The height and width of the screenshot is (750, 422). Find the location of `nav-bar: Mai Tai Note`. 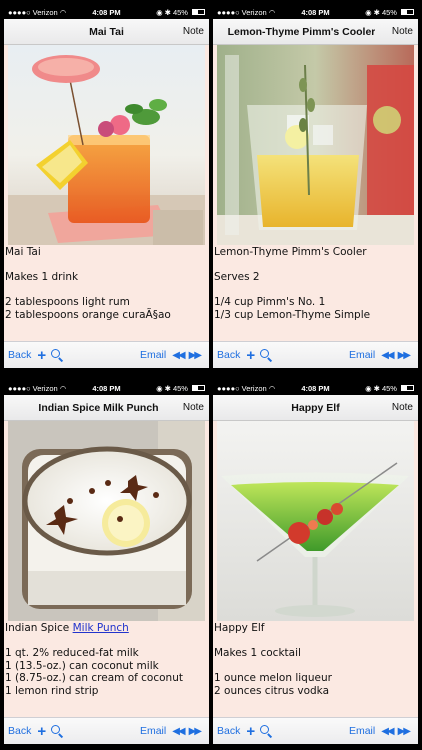

nav-bar: Mai Tai Note is located at coordinates (106, 32).